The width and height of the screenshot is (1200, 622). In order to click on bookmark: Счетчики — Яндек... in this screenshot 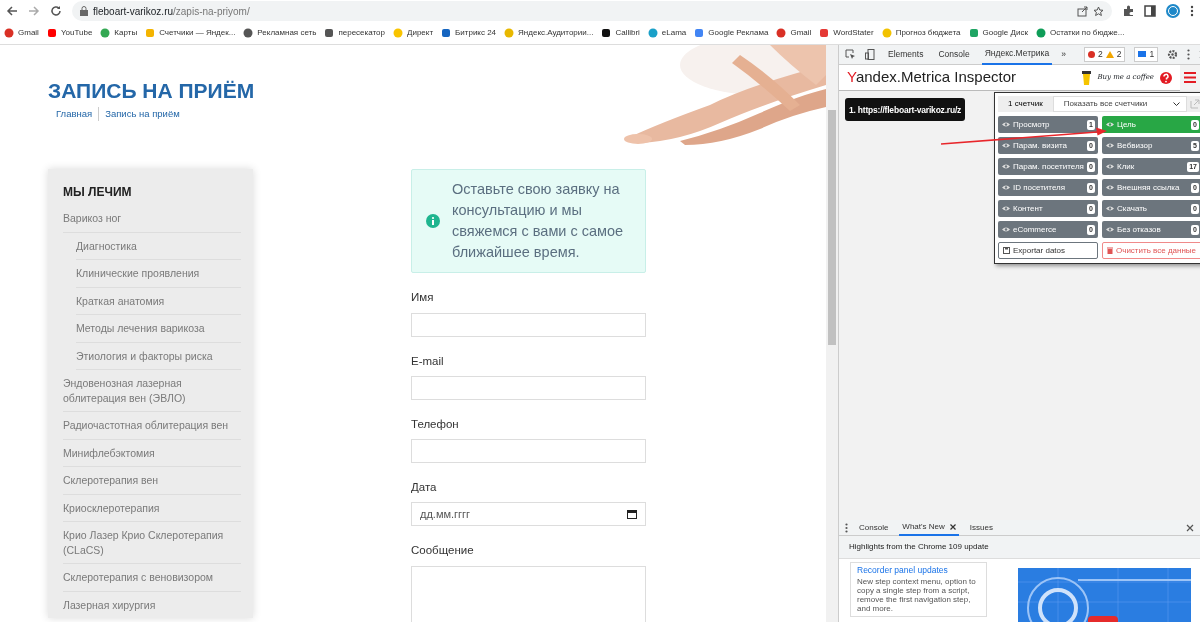, I will do `click(190, 33)`.